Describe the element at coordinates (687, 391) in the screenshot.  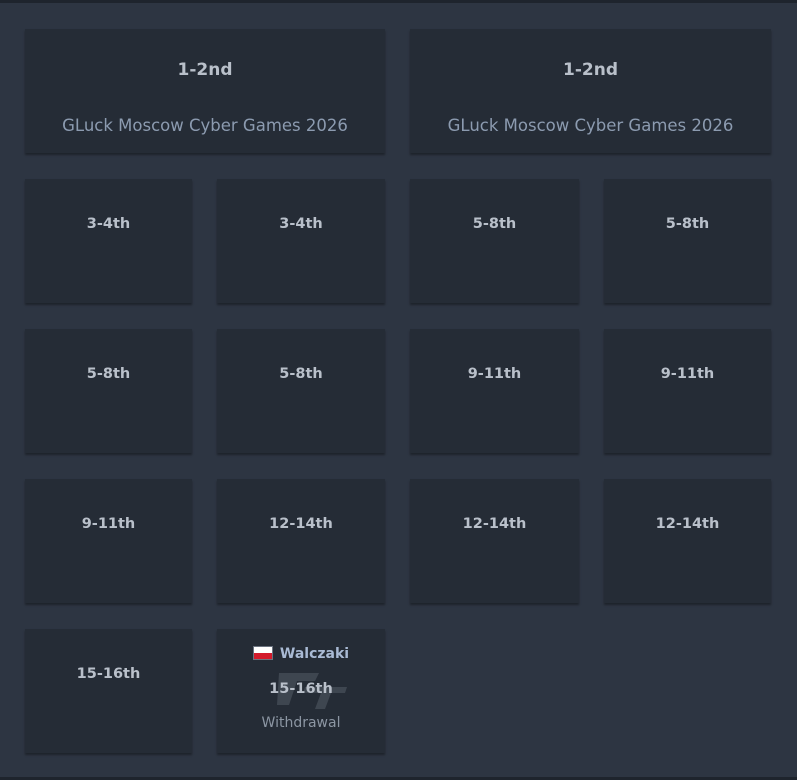
I see `placement-card-10: 9-11th` at that location.